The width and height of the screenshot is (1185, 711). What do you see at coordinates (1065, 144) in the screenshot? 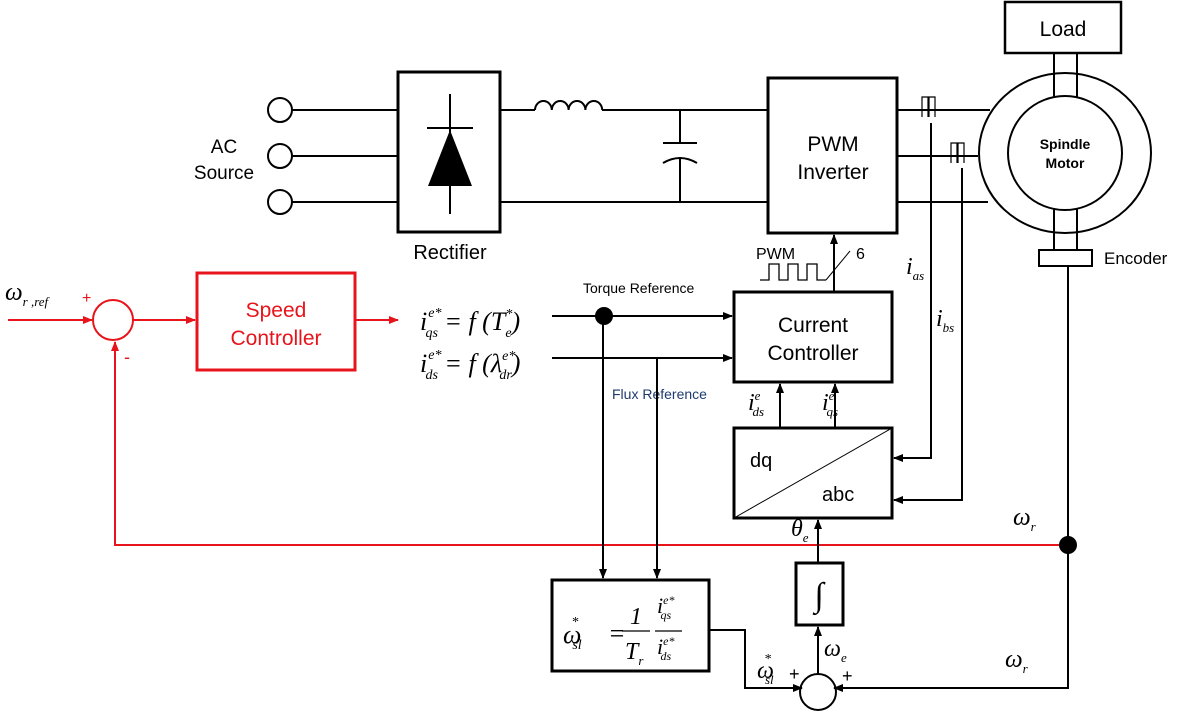
I see `motor-label-1: Spindle` at bounding box center [1065, 144].